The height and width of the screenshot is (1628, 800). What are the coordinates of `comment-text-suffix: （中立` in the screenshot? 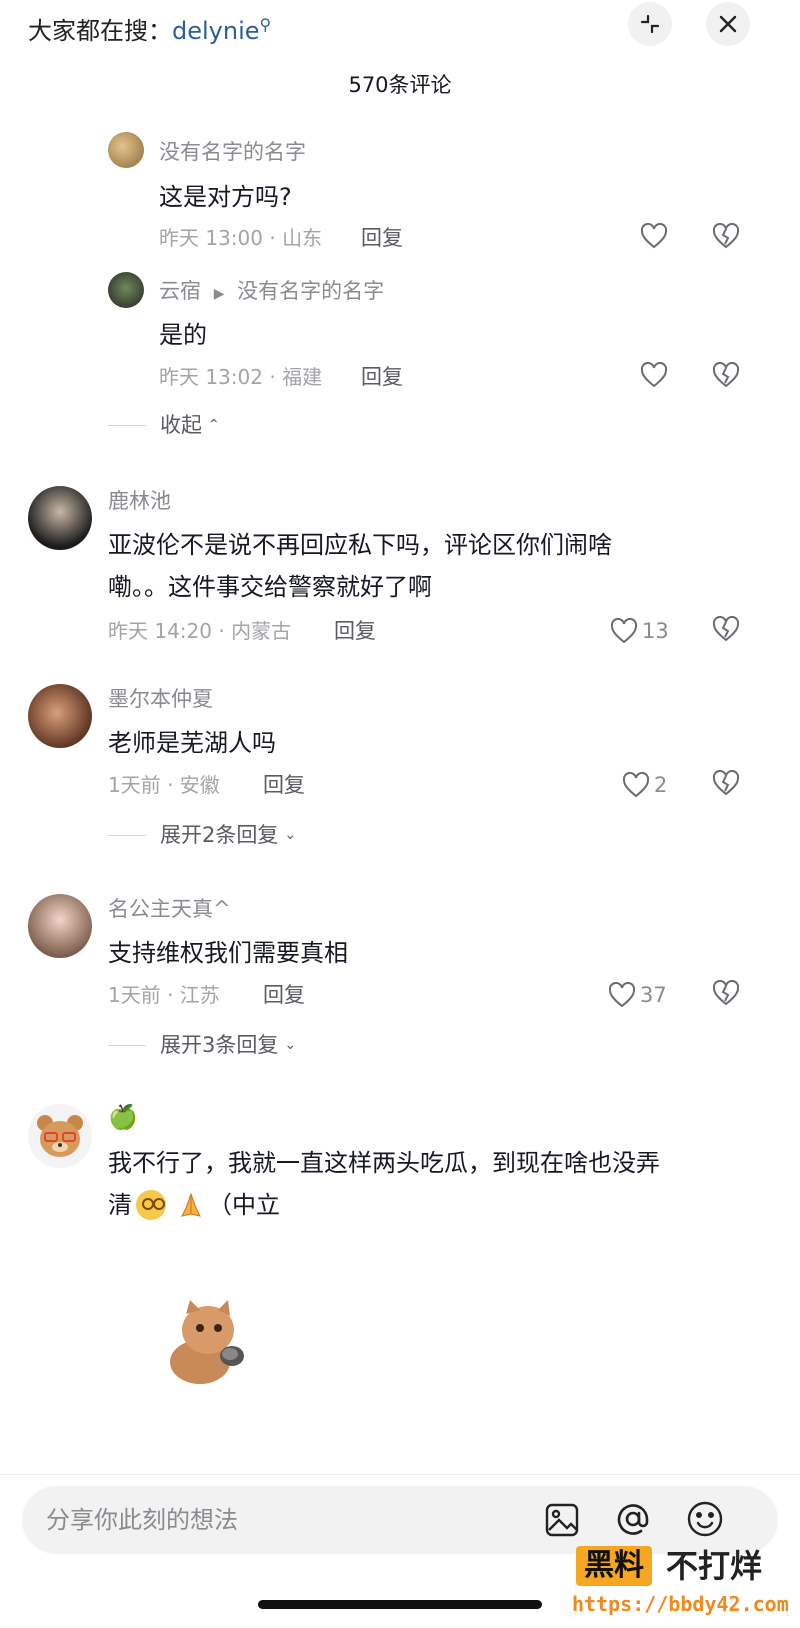 It's located at (244, 1205).